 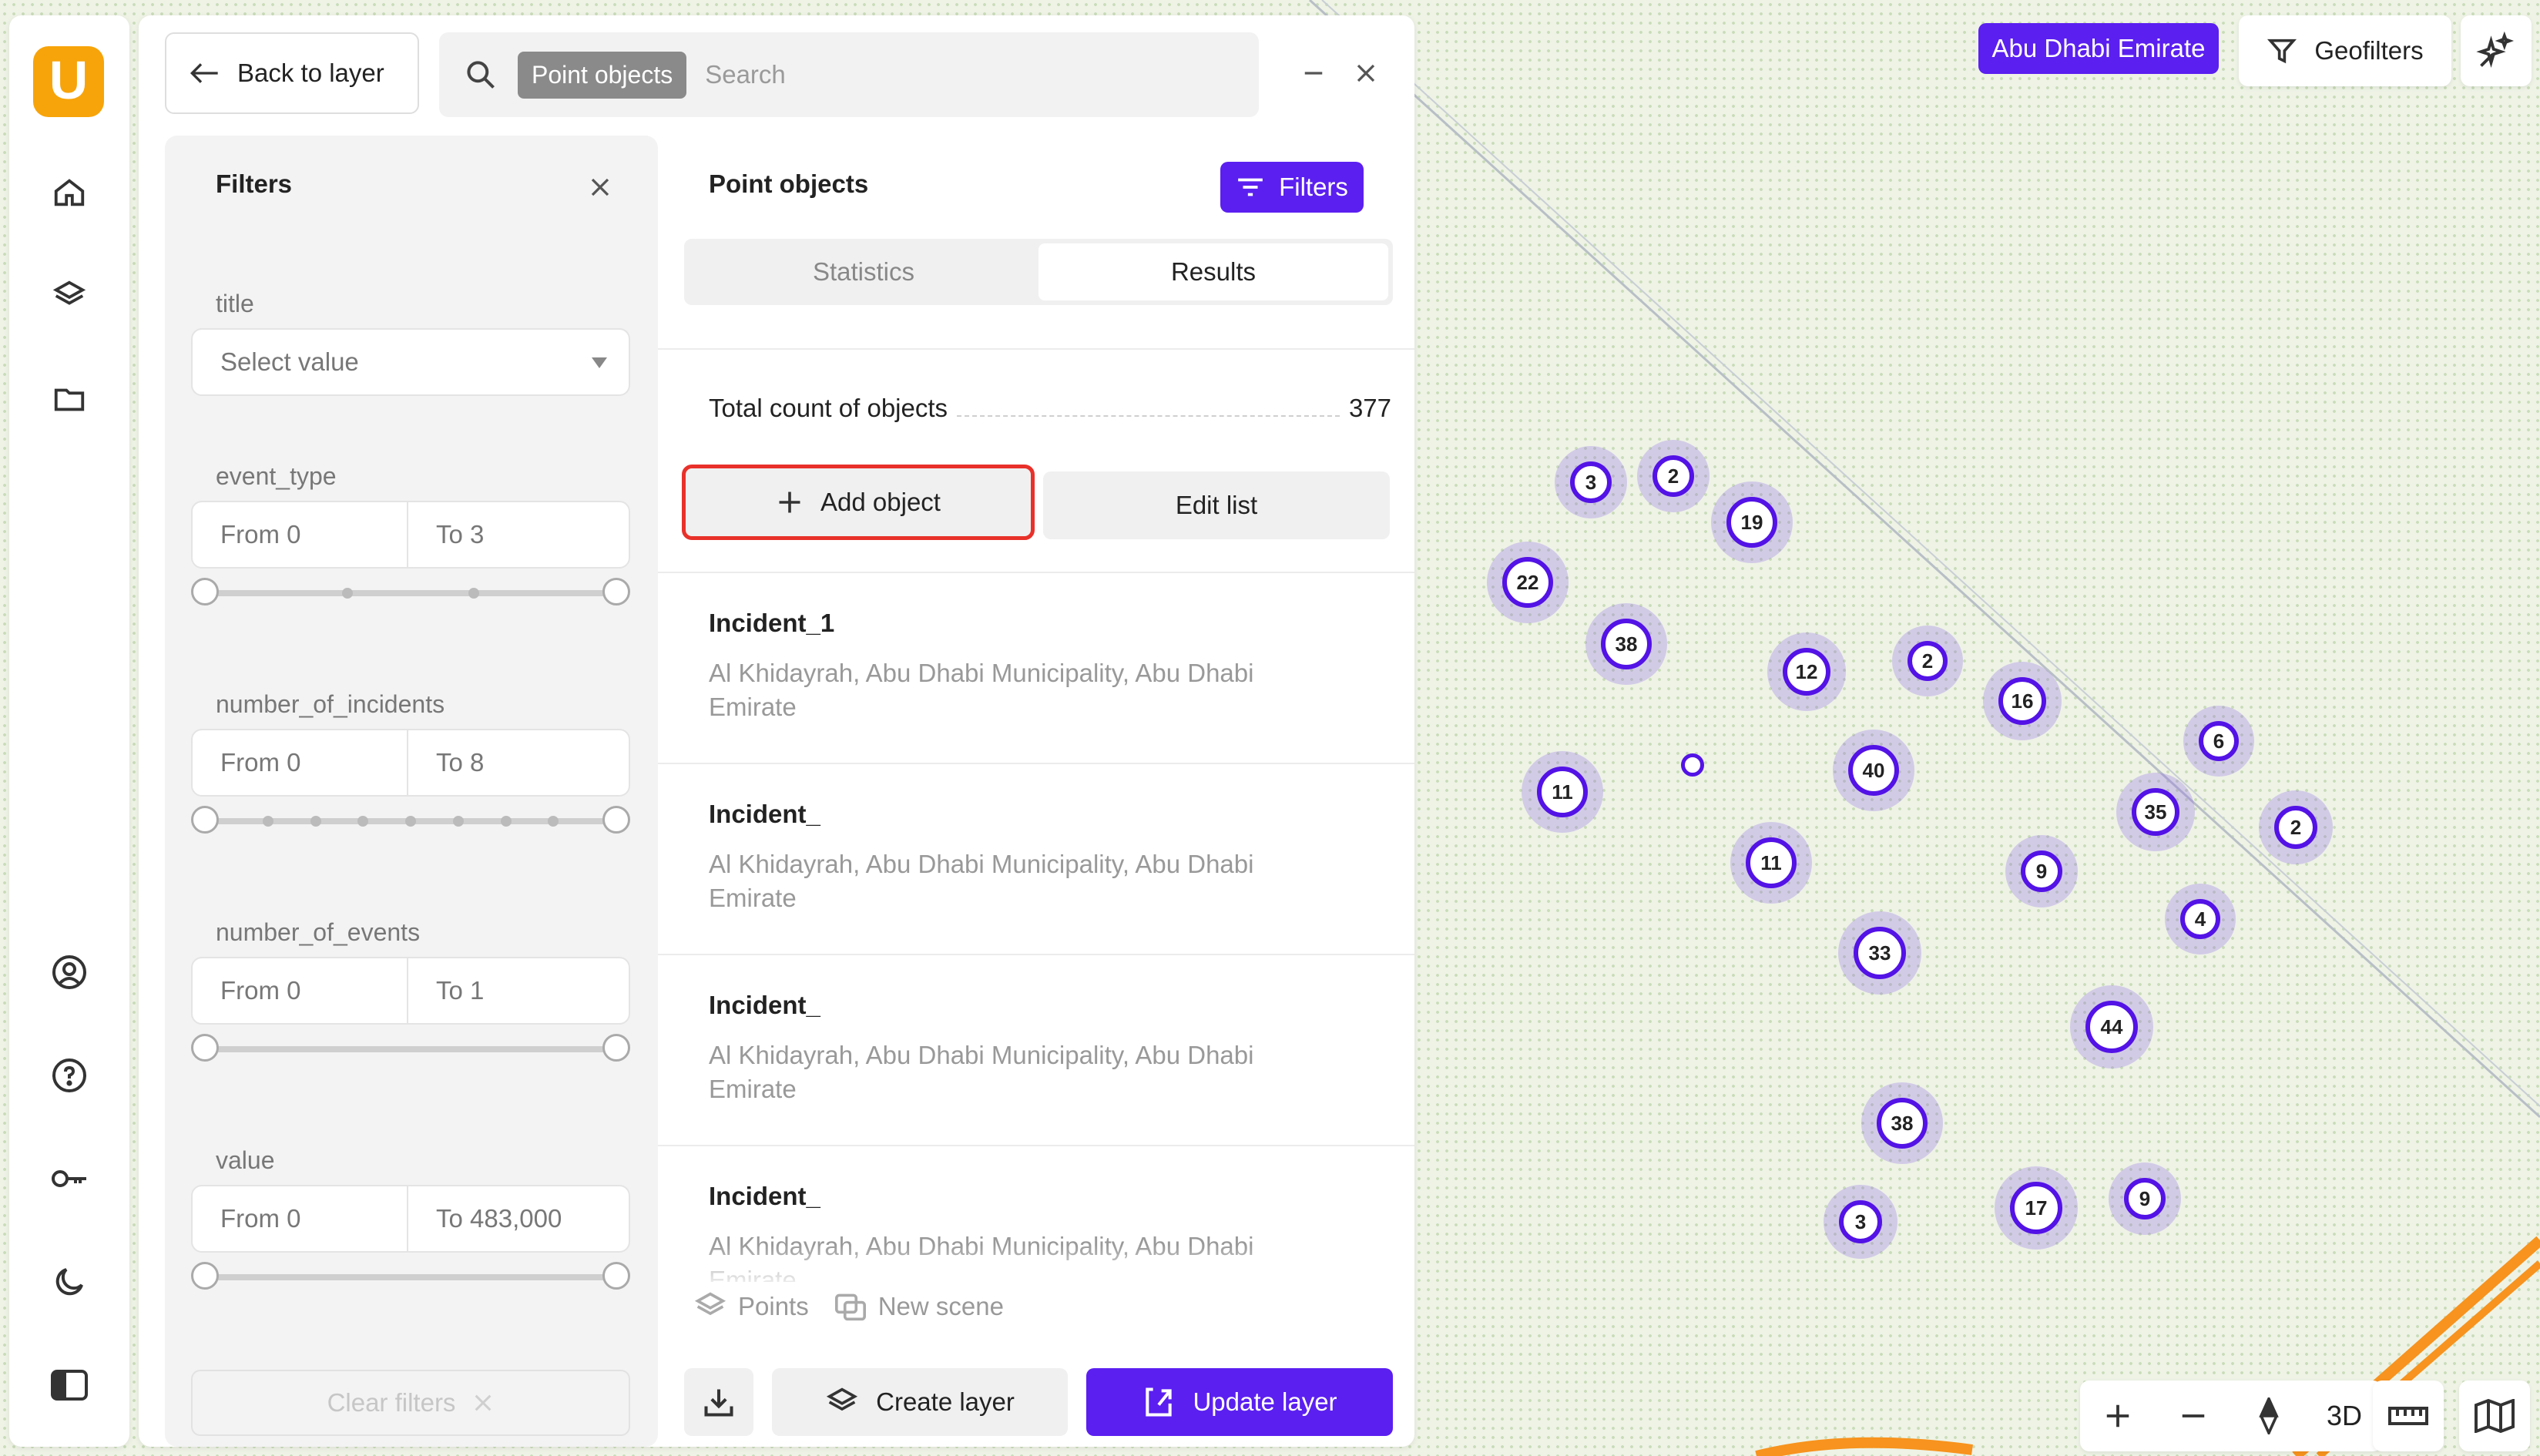 What do you see at coordinates (69, 1075) in the screenshot?
I see `help-icon` at bounding box center [69, 1075].